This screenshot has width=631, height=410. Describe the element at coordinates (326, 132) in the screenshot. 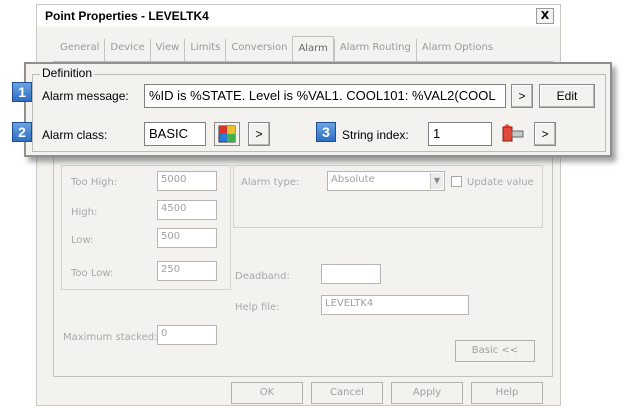

I see `callout-badge-3: 3` at that location.